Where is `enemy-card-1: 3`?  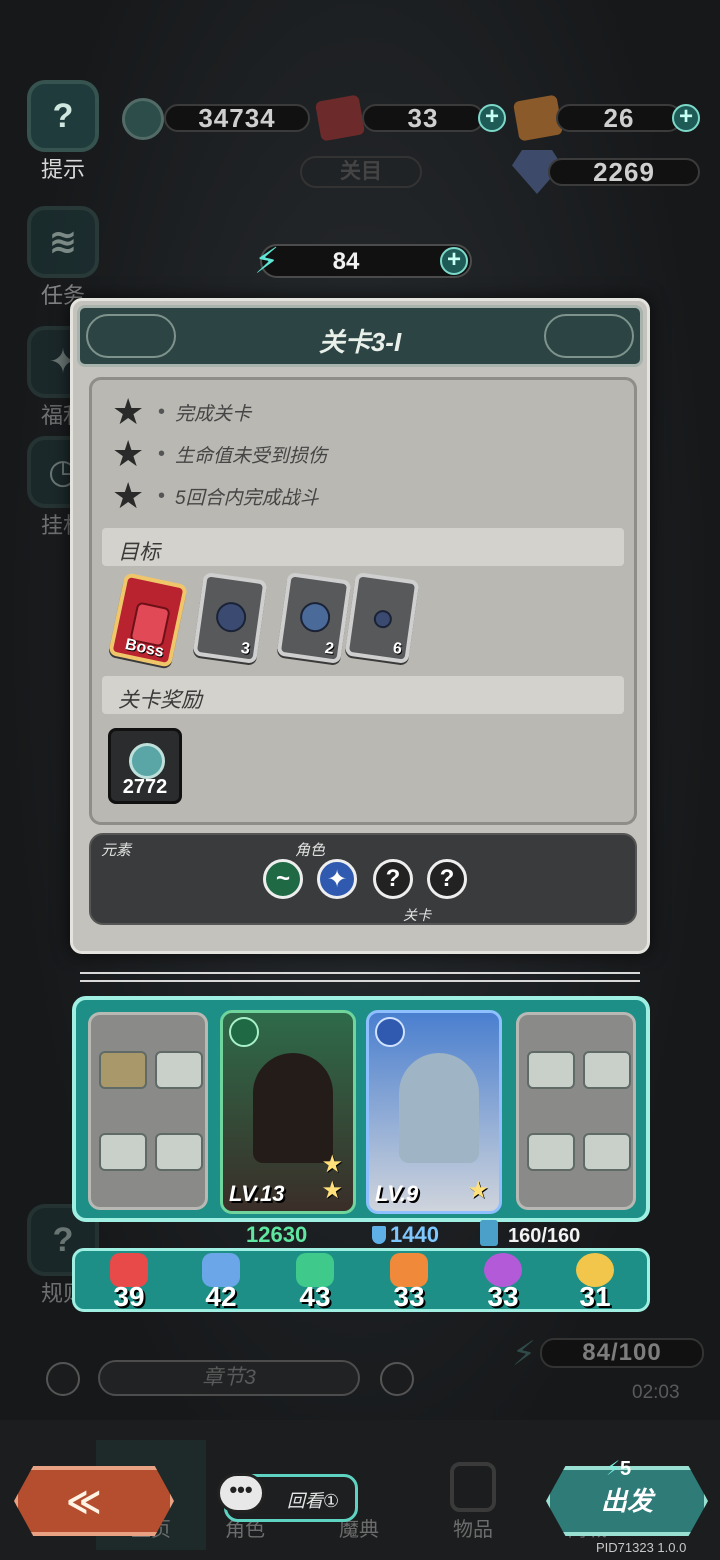
enemy-card-1: 3 is located at coordinates (230, 618).